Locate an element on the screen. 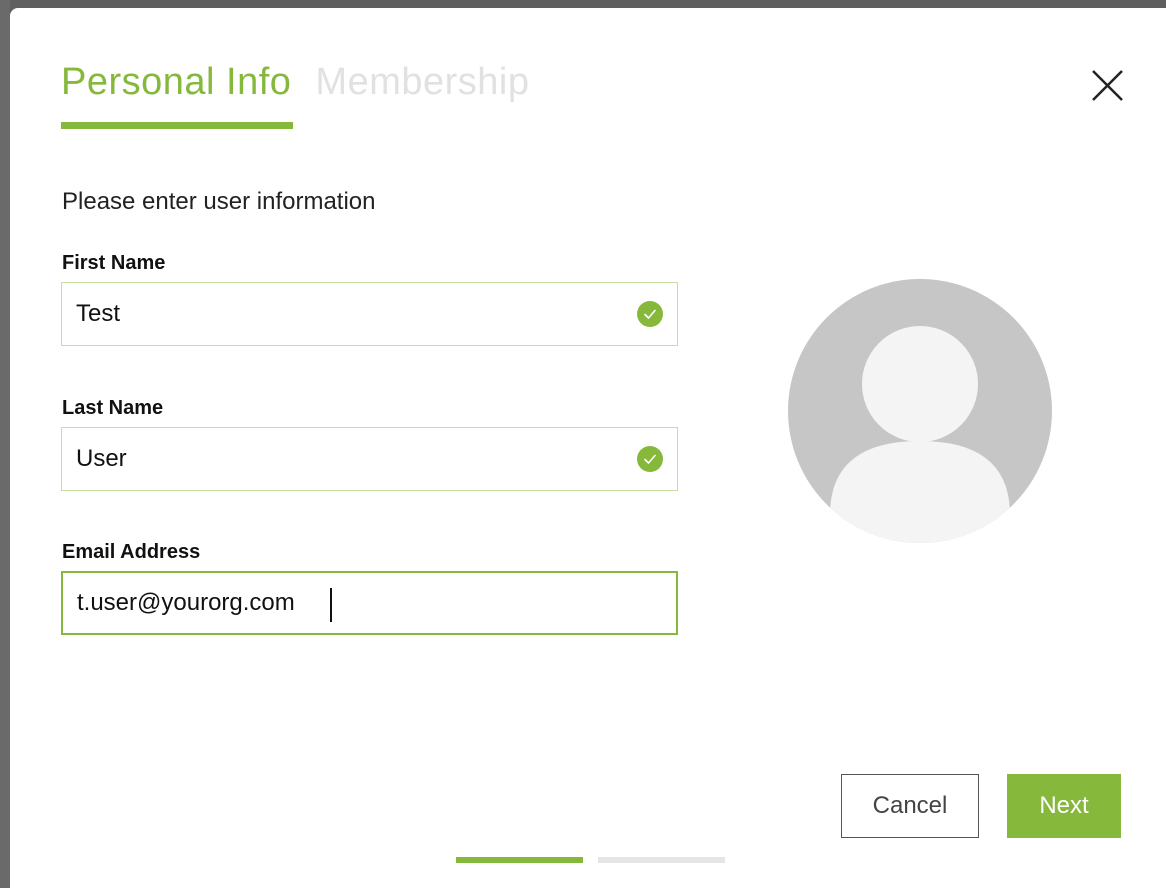 Image resolution: width=1166 pixels, height=888 pixels. close-icon is located at coordinates (1107, 85).